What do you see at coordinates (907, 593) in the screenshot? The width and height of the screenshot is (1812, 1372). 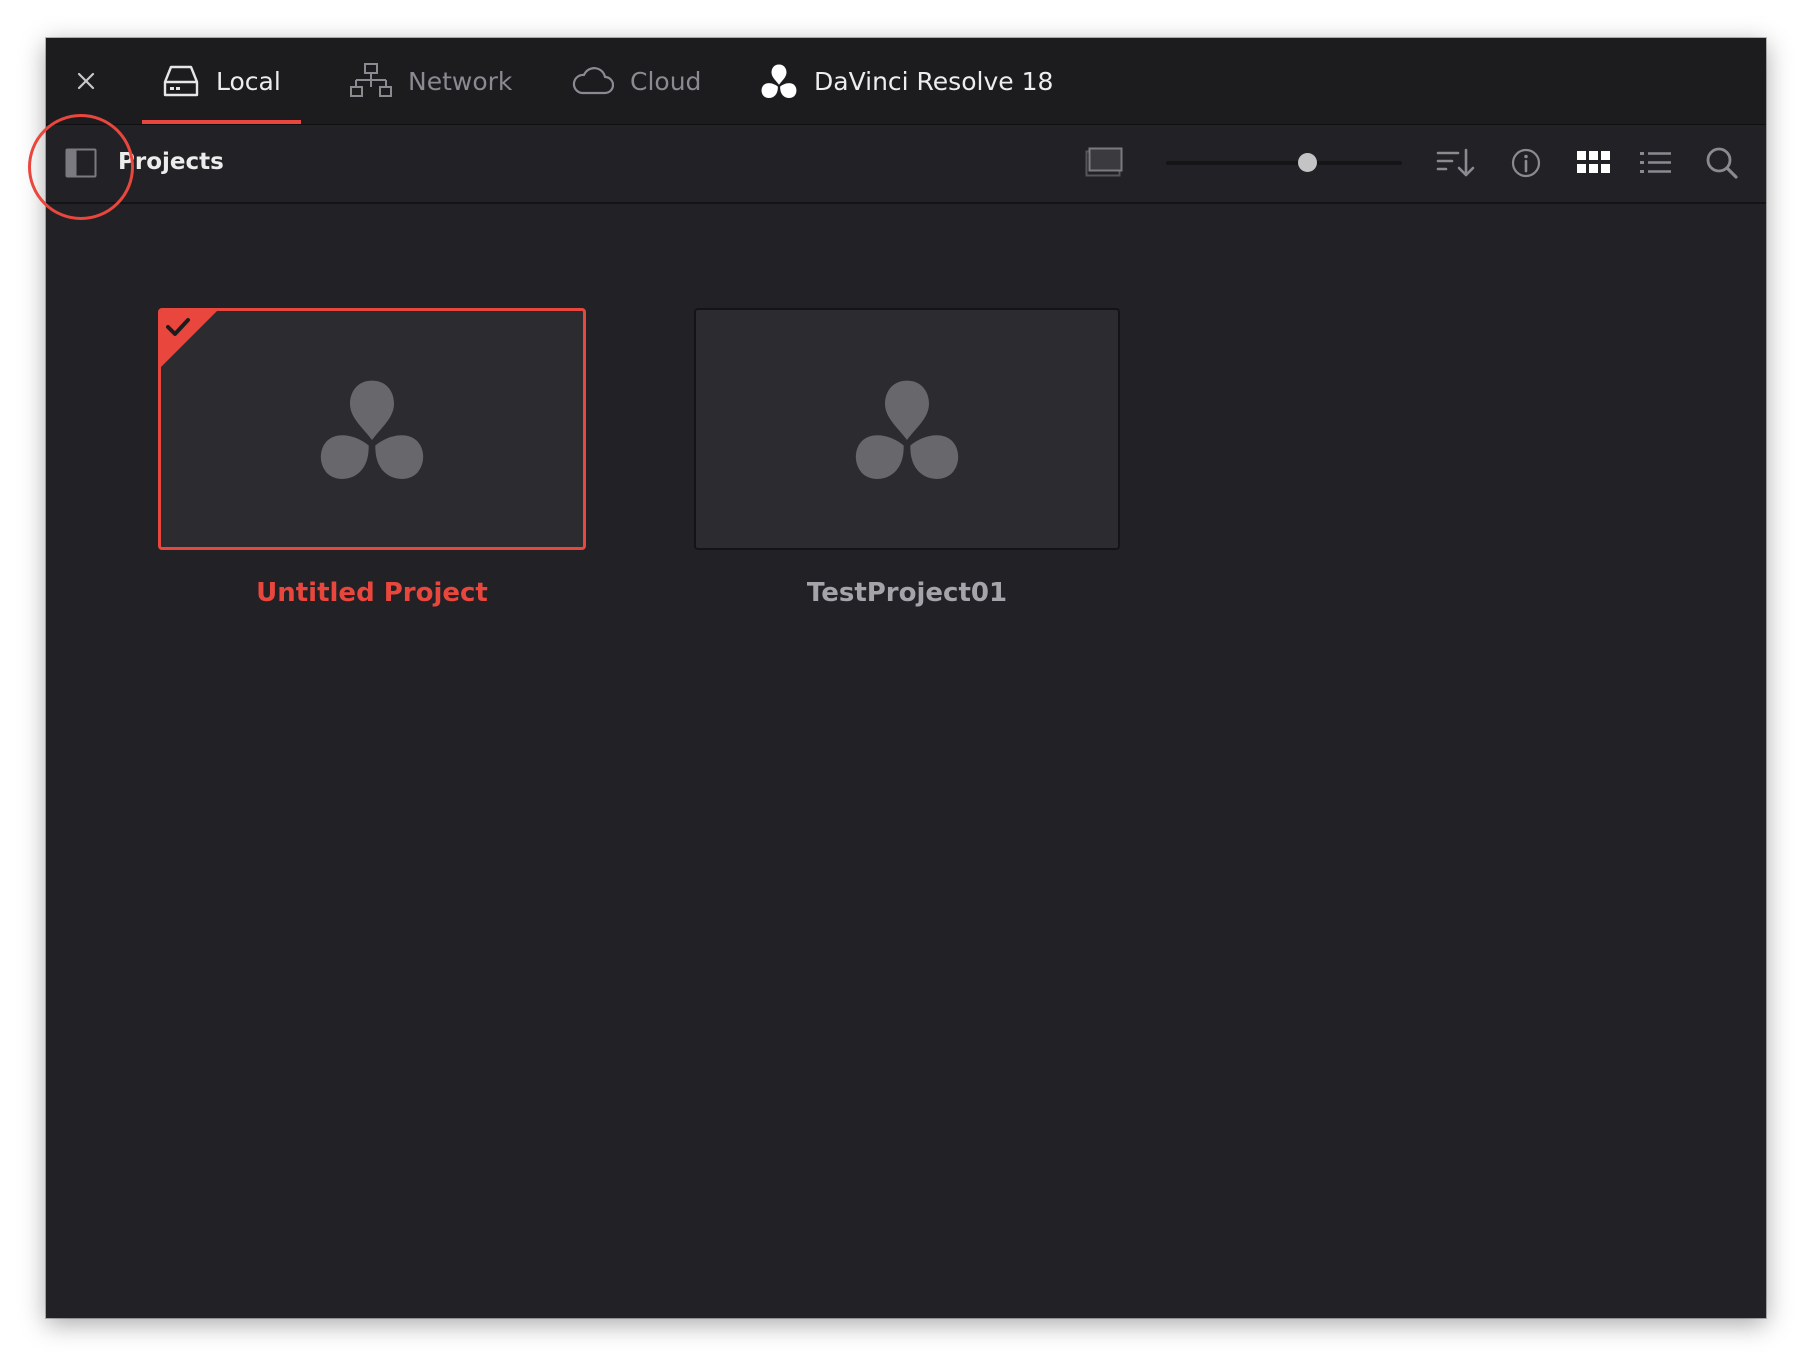 I see `project-title: TestProject01` at bounding box center [907, 593].